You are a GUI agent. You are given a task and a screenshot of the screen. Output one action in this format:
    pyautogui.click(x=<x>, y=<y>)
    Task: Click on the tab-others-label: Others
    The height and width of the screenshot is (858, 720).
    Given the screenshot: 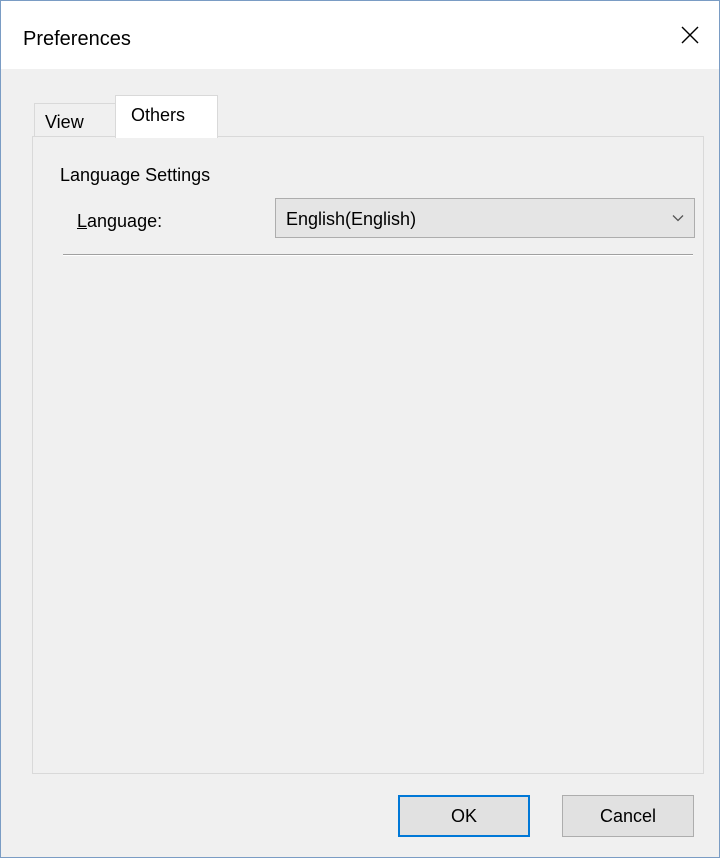 What is the action you would take?
    pyautogui.click(x=158, y=115)
    